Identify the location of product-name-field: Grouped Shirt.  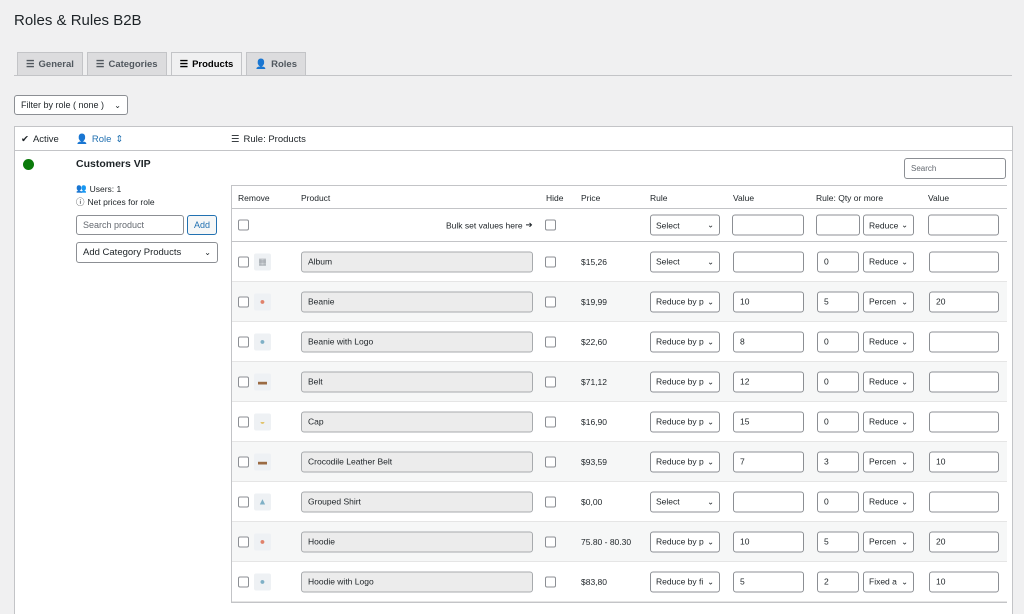
(417, 501).